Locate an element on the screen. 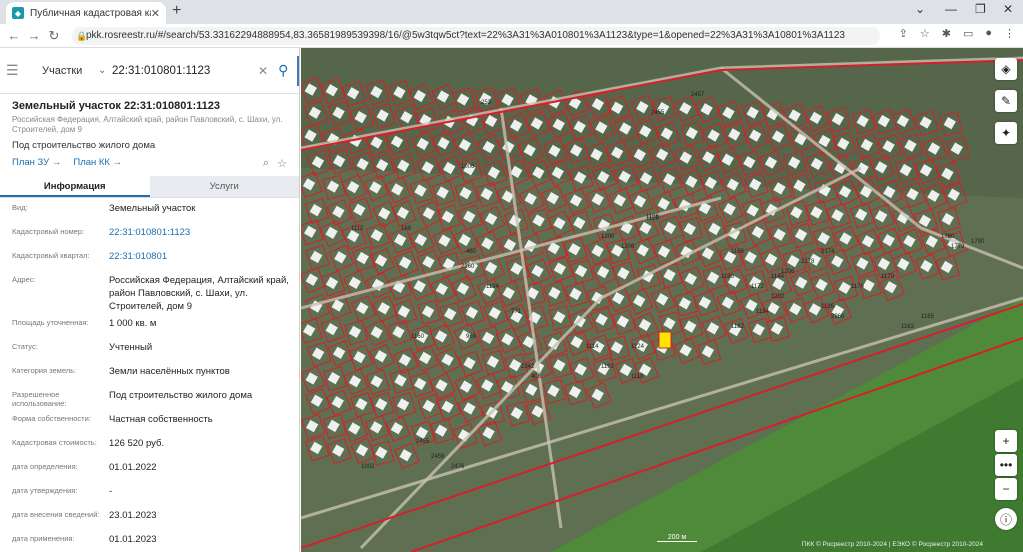 This screenshot has width=1023, height=552. info-tabs: Информация Услуги is located at coordinates (149, 187).